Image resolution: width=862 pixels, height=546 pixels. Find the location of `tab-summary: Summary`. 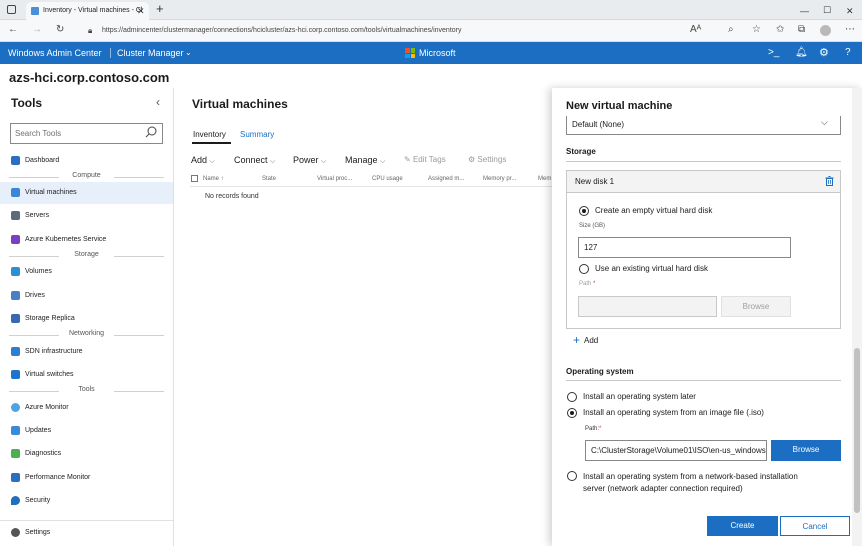

tab-summary: Summary is located at coordinates (257, 134).